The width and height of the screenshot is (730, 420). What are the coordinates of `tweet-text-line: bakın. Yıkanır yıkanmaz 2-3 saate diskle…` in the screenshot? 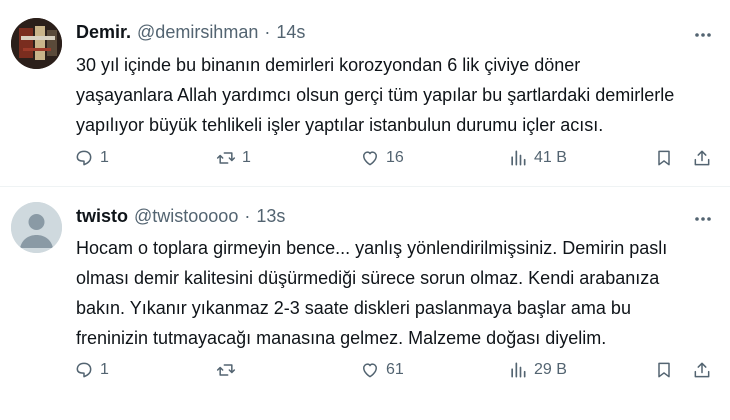 It's located at (353, 308).